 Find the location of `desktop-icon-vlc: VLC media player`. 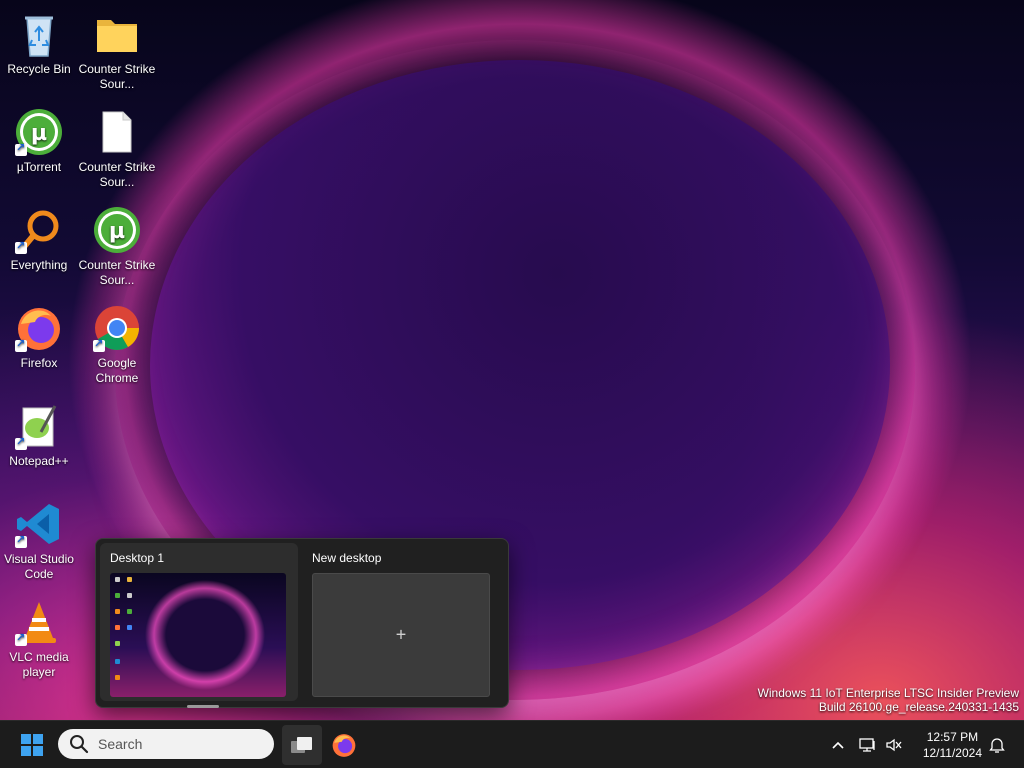

desktop-icon-vlc: VLC media player is located at coordinates (39, 636).